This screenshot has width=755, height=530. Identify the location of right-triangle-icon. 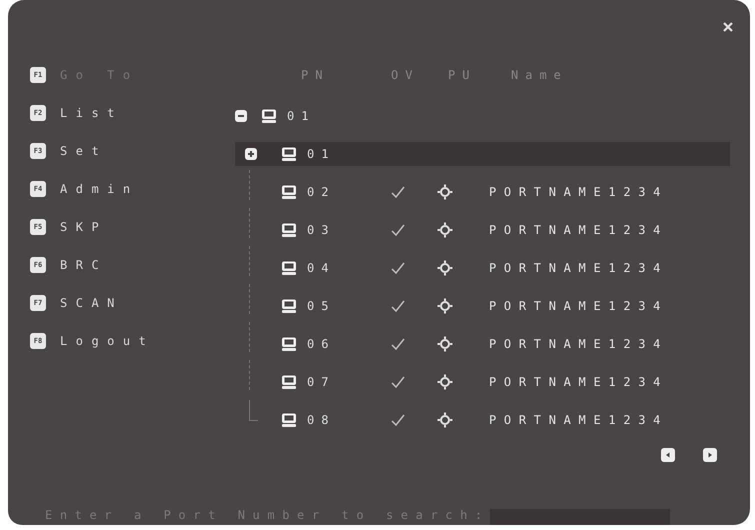
(710, 455).